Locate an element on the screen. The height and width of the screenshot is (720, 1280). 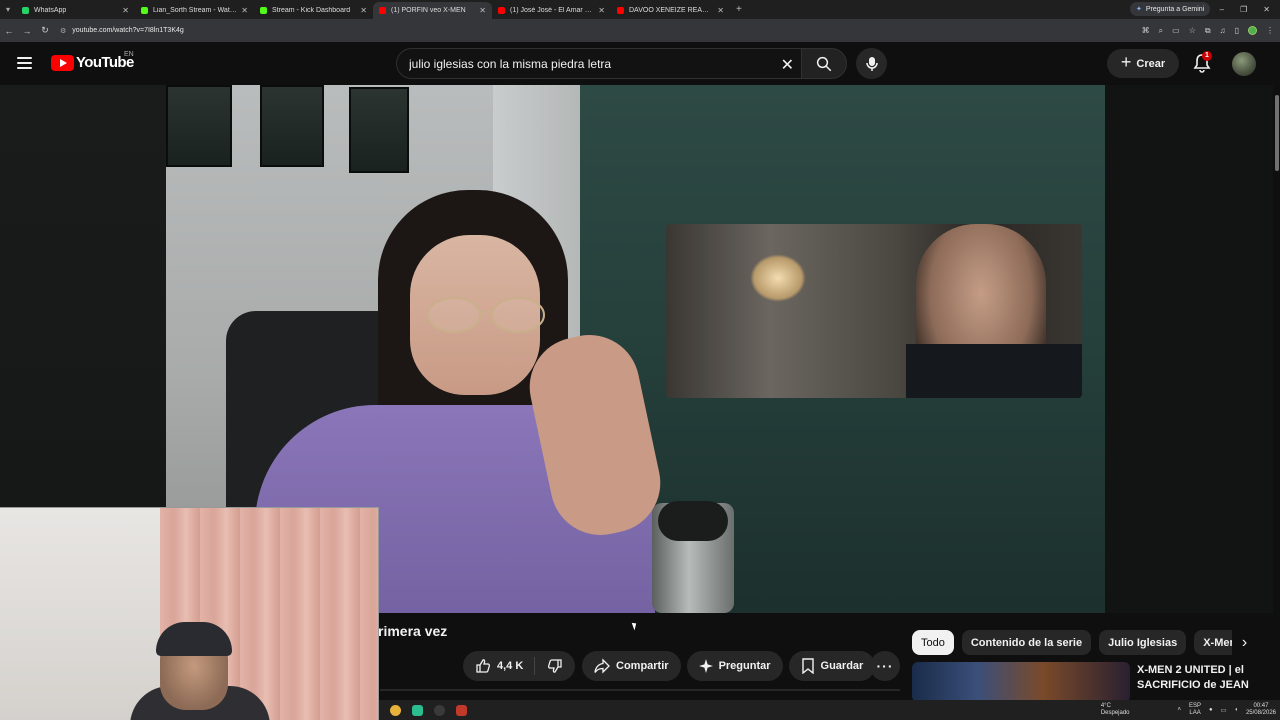
notifications-button: 1 is located at coordinates (1202, 62).